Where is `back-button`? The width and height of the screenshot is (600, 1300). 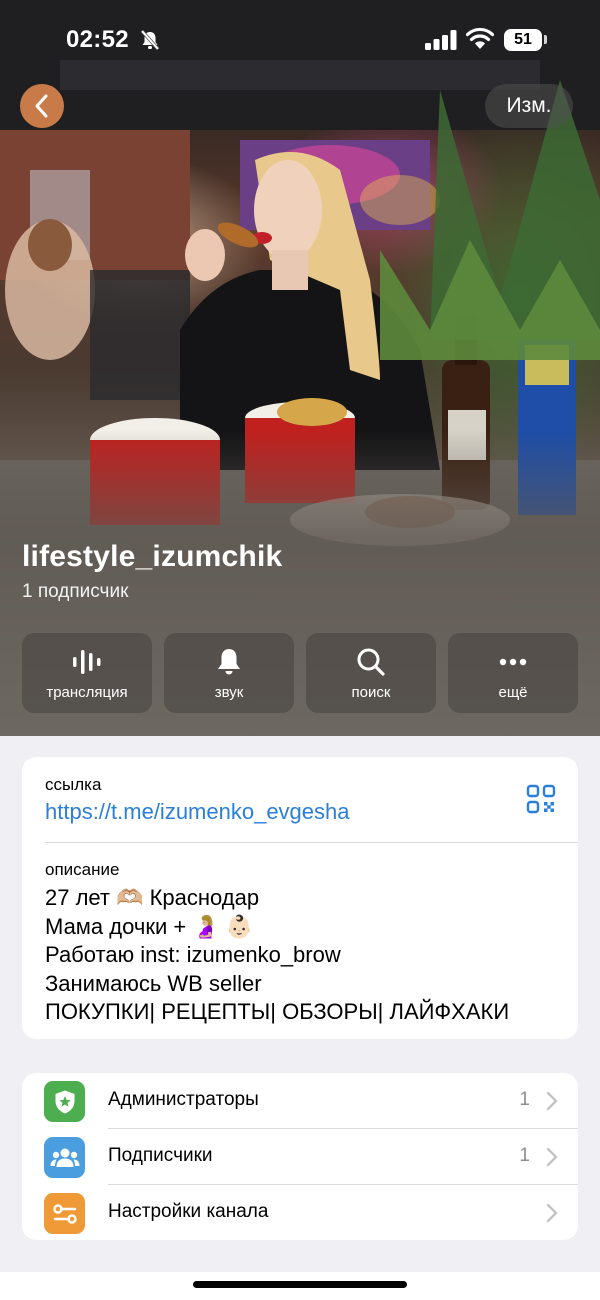 back-button is located at coordinates (42, 106).